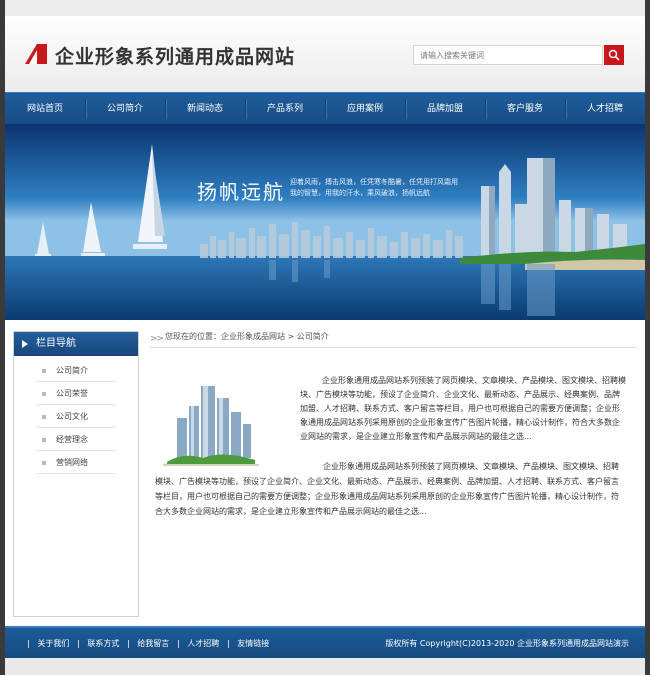 This screenshot has width=650, height=675. I want to click on site-header: 企业形象系列通用成品网站 请输入搜索关键词, so click(325, 54).